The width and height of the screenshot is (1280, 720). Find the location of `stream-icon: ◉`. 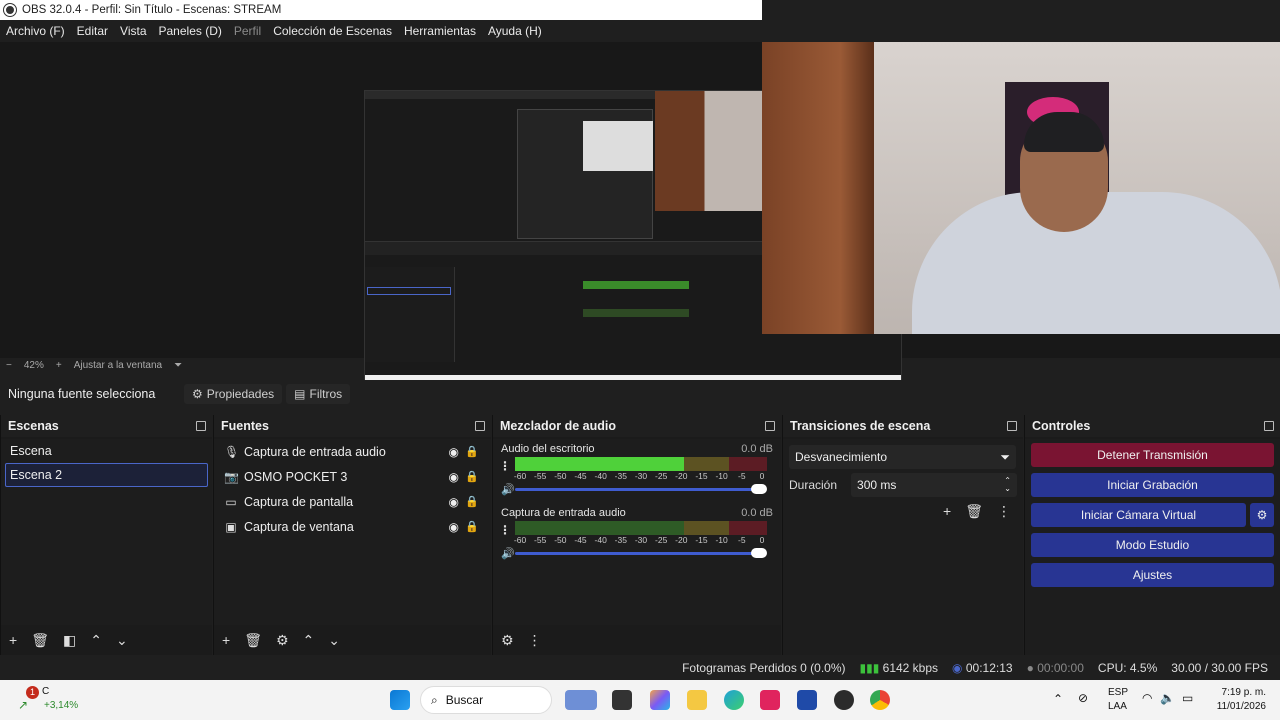

stream-icon: ◉ is located at coordinates (957, 668).